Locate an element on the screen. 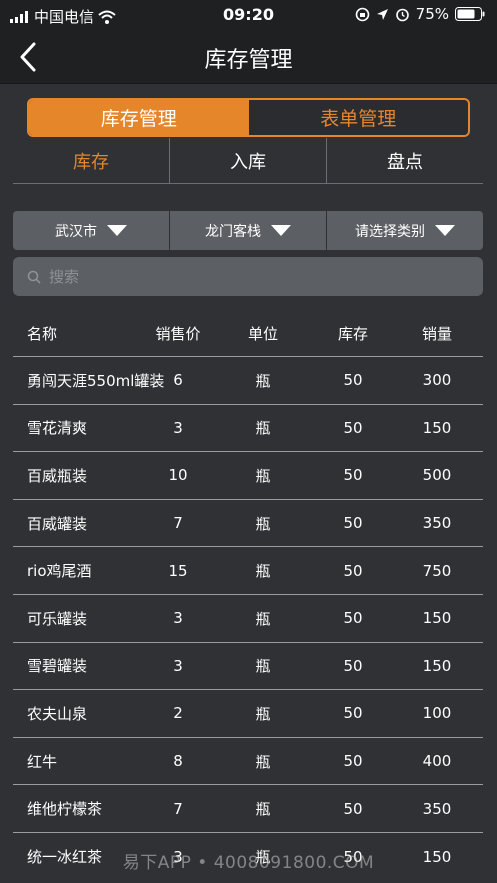 The height and width of the screenshot is (883, 497). cell-name: 可乐罐装 is located at coordinates (57, 618).